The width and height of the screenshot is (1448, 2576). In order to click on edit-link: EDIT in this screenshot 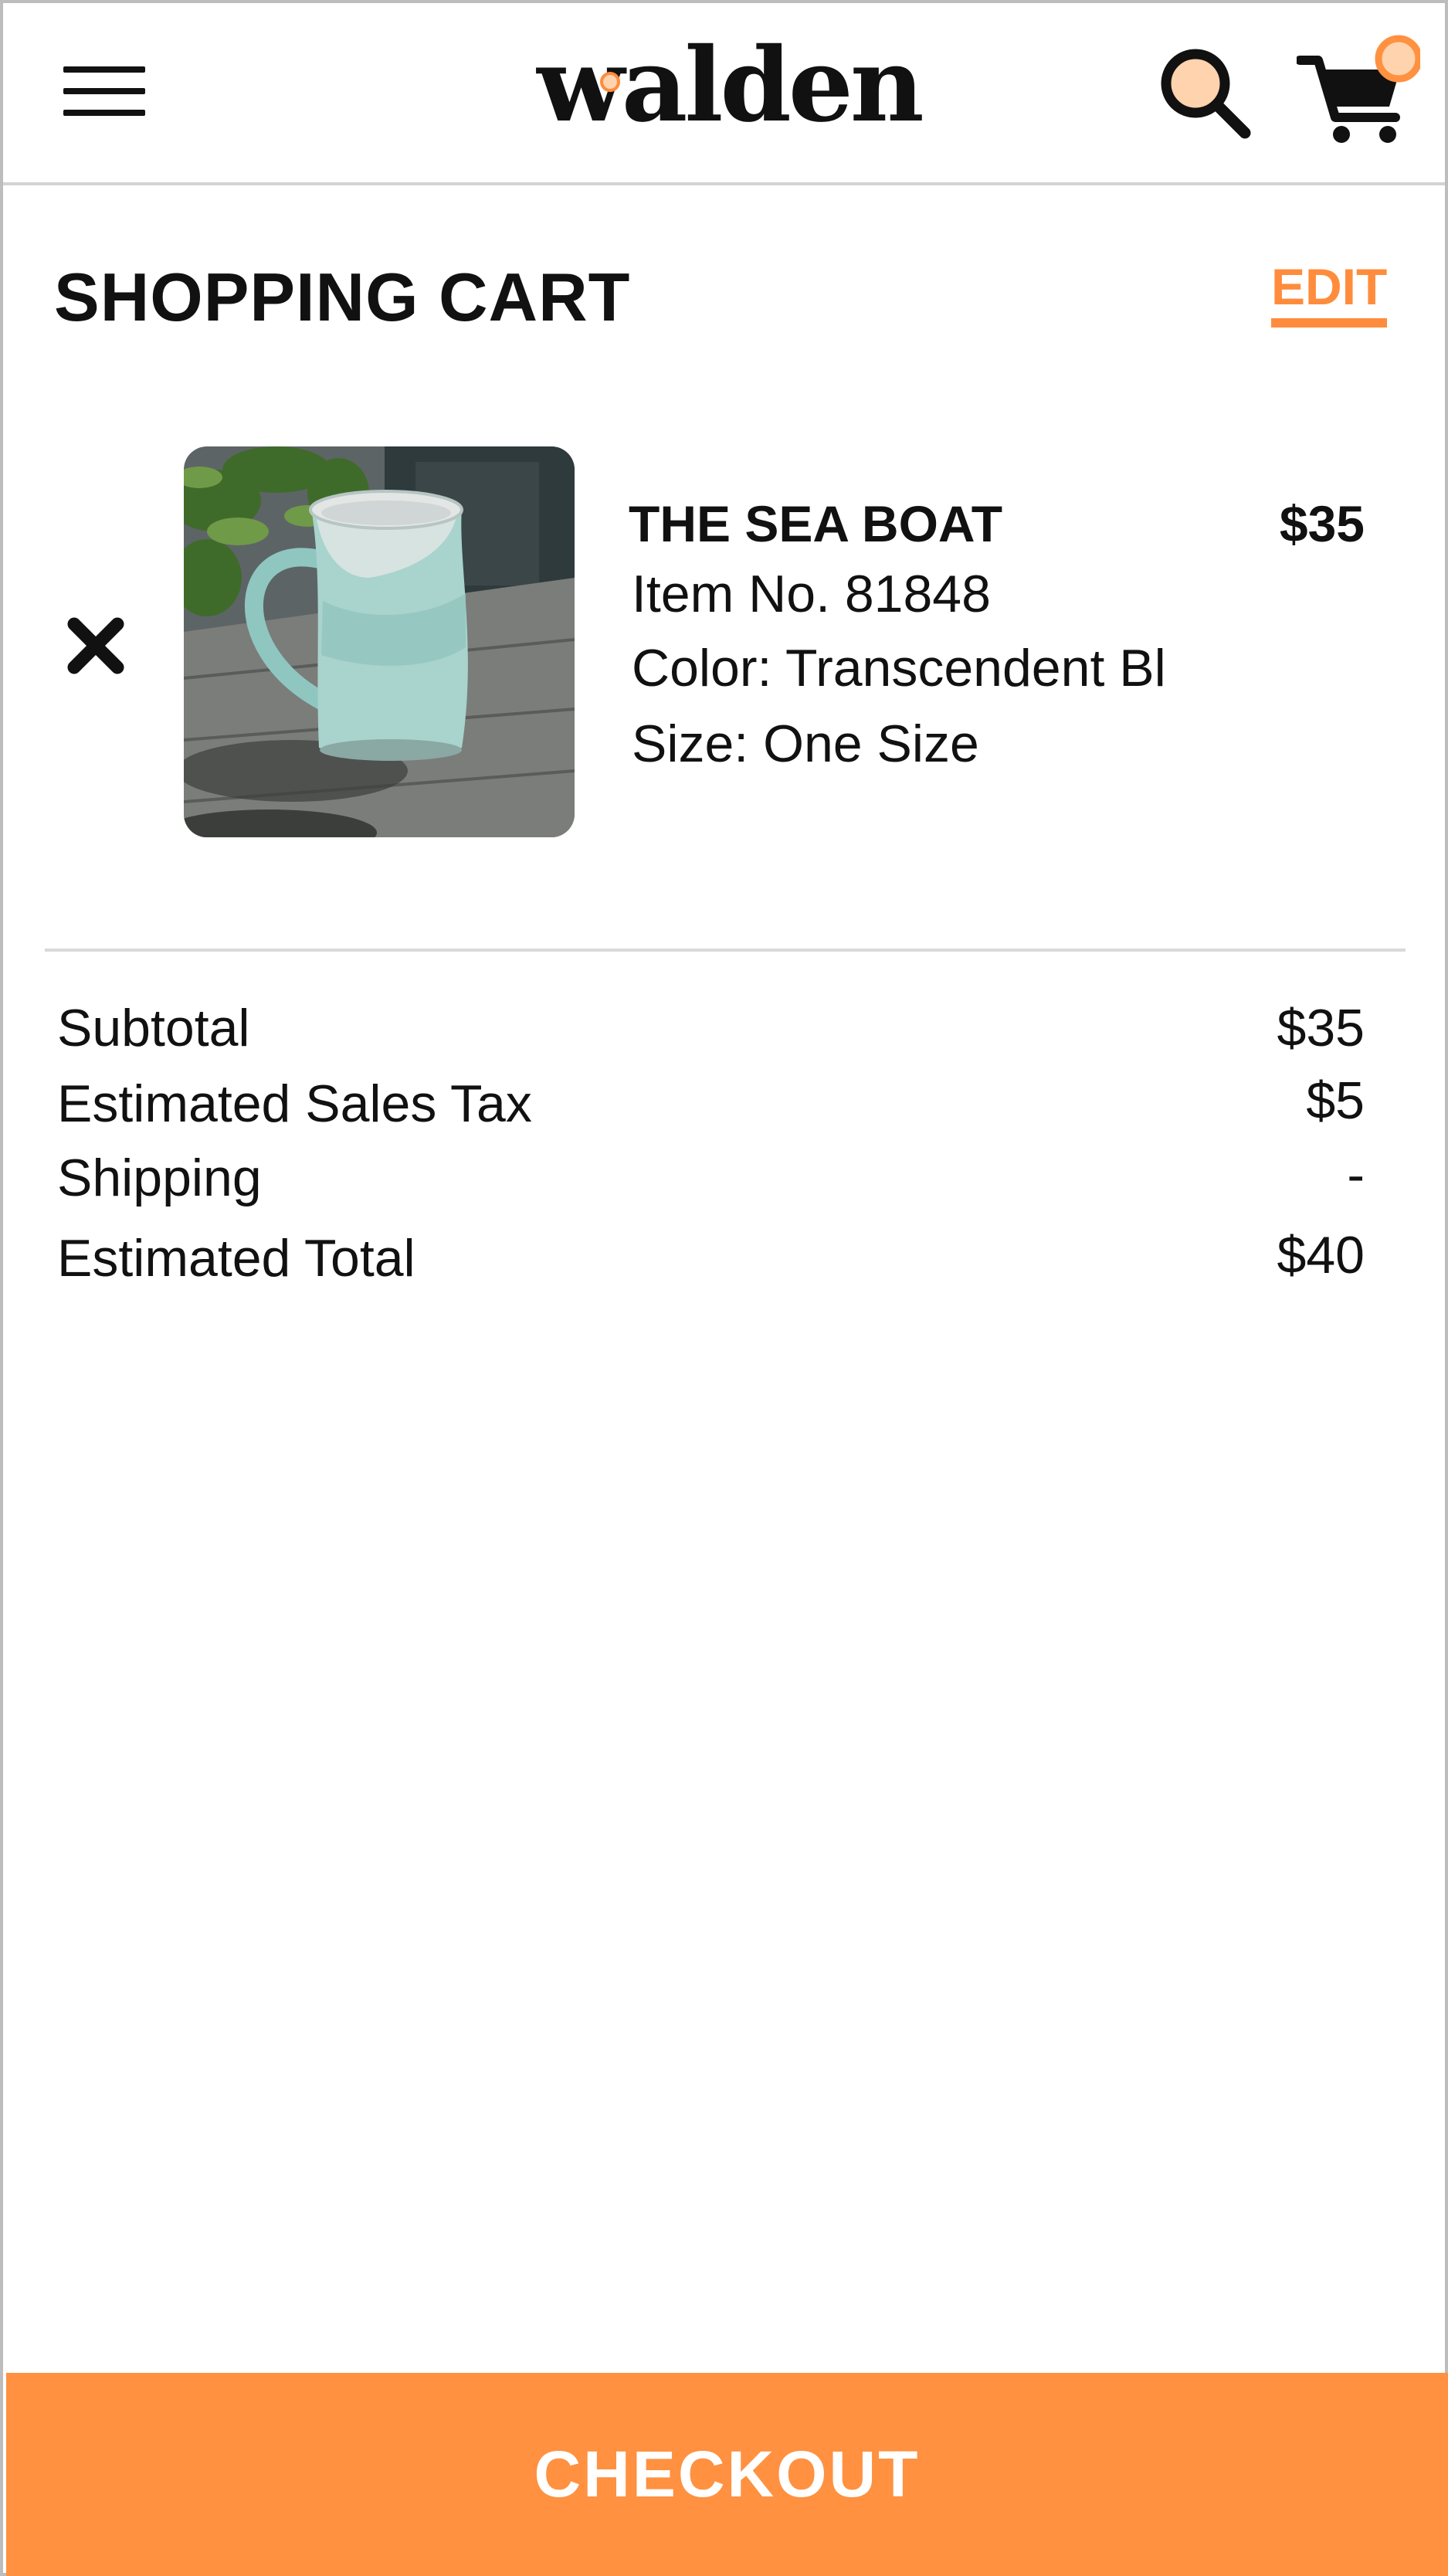, I will do `click(1329, 294)`.